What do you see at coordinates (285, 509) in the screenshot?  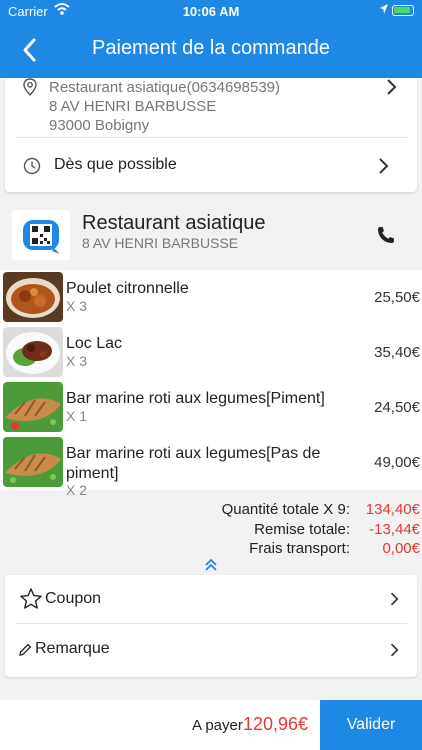 I see `total-quantity-label: Quantité totale X 9:` at bounding box center [285, 509].